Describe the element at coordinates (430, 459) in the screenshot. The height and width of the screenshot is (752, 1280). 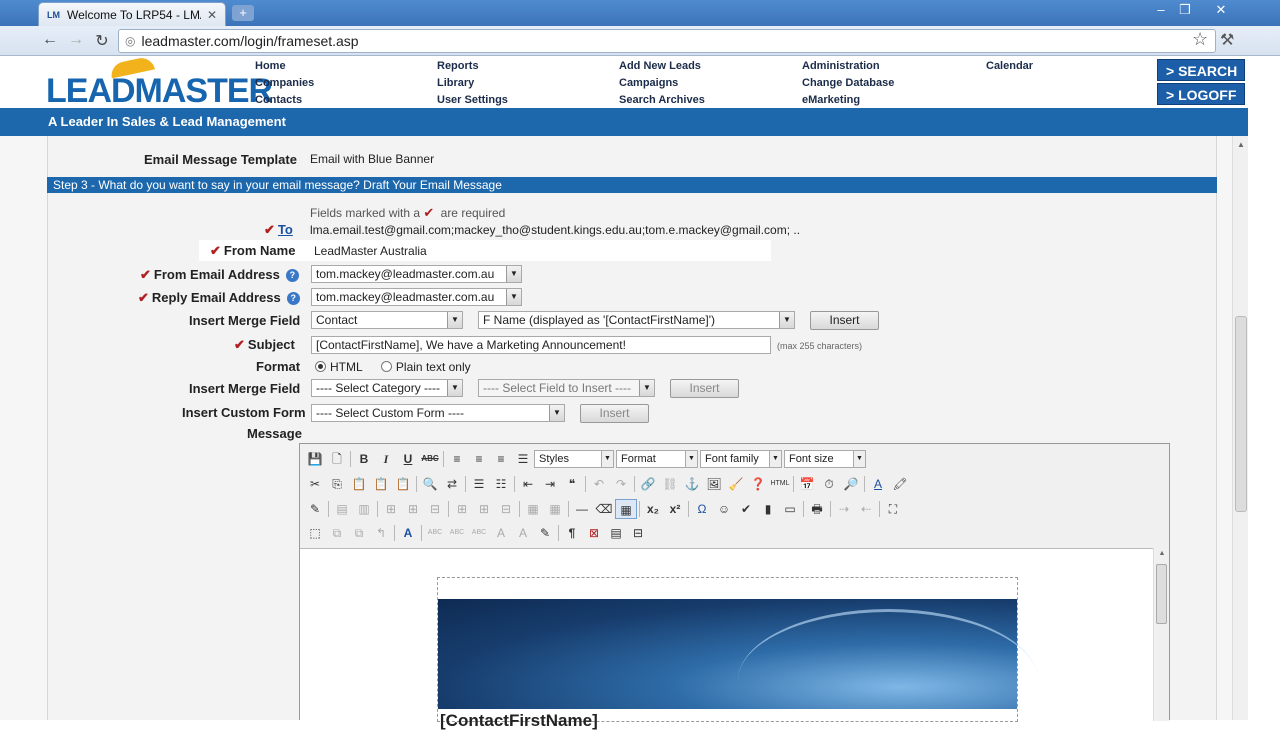
I see `strikethrough-icon: ABC` at that location.